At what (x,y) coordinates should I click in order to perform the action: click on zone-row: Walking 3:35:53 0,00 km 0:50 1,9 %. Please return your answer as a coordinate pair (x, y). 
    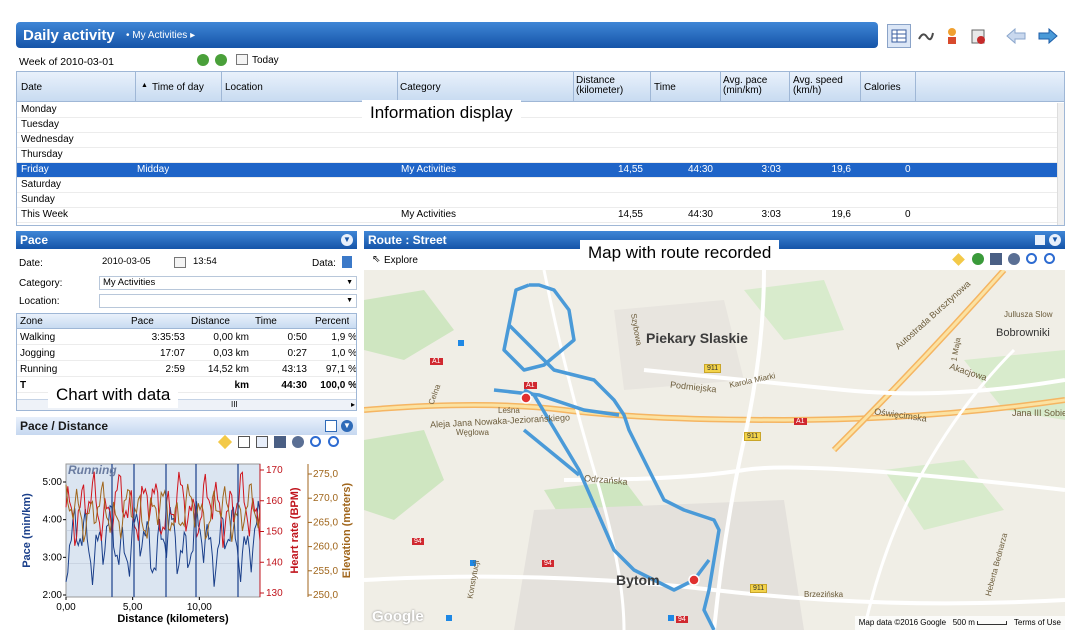
    Looking at the image, I should click on (187, 337).